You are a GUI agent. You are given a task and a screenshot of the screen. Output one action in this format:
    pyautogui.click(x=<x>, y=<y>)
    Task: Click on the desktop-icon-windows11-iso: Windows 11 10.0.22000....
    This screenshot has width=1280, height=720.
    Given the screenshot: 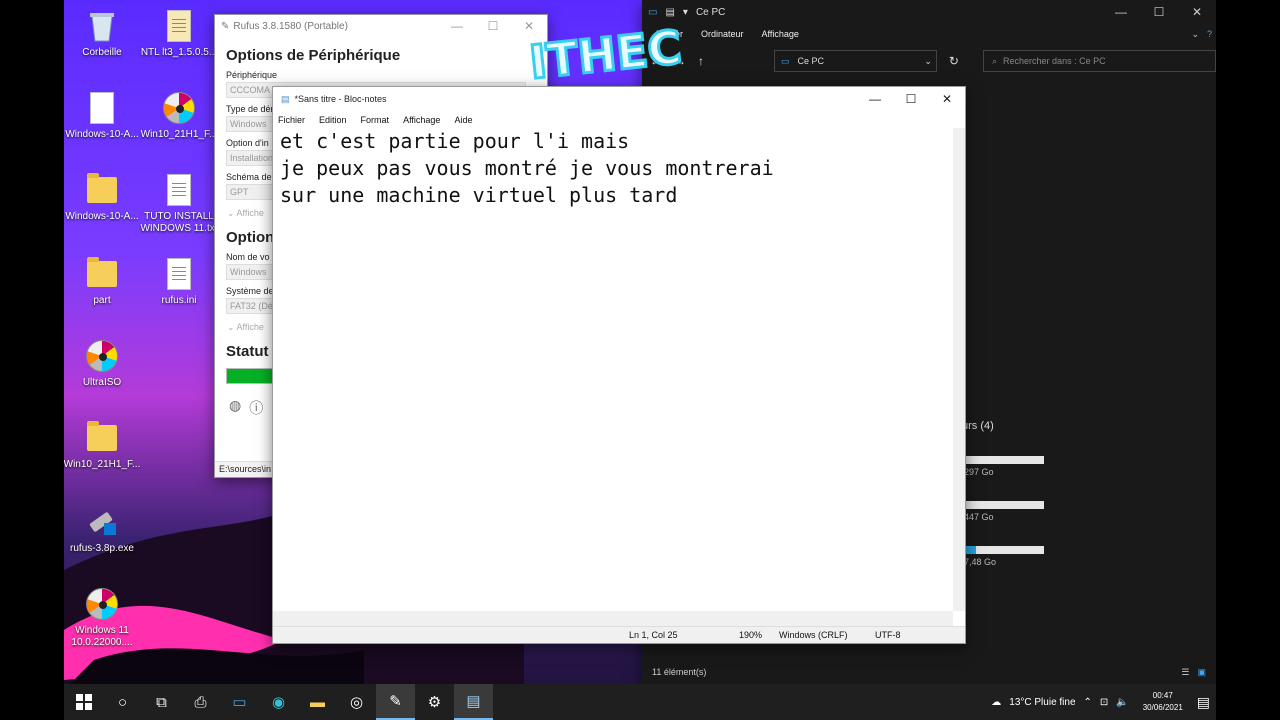 What is the action you would take?
    pyautogui.click(x=103, y=617)
    